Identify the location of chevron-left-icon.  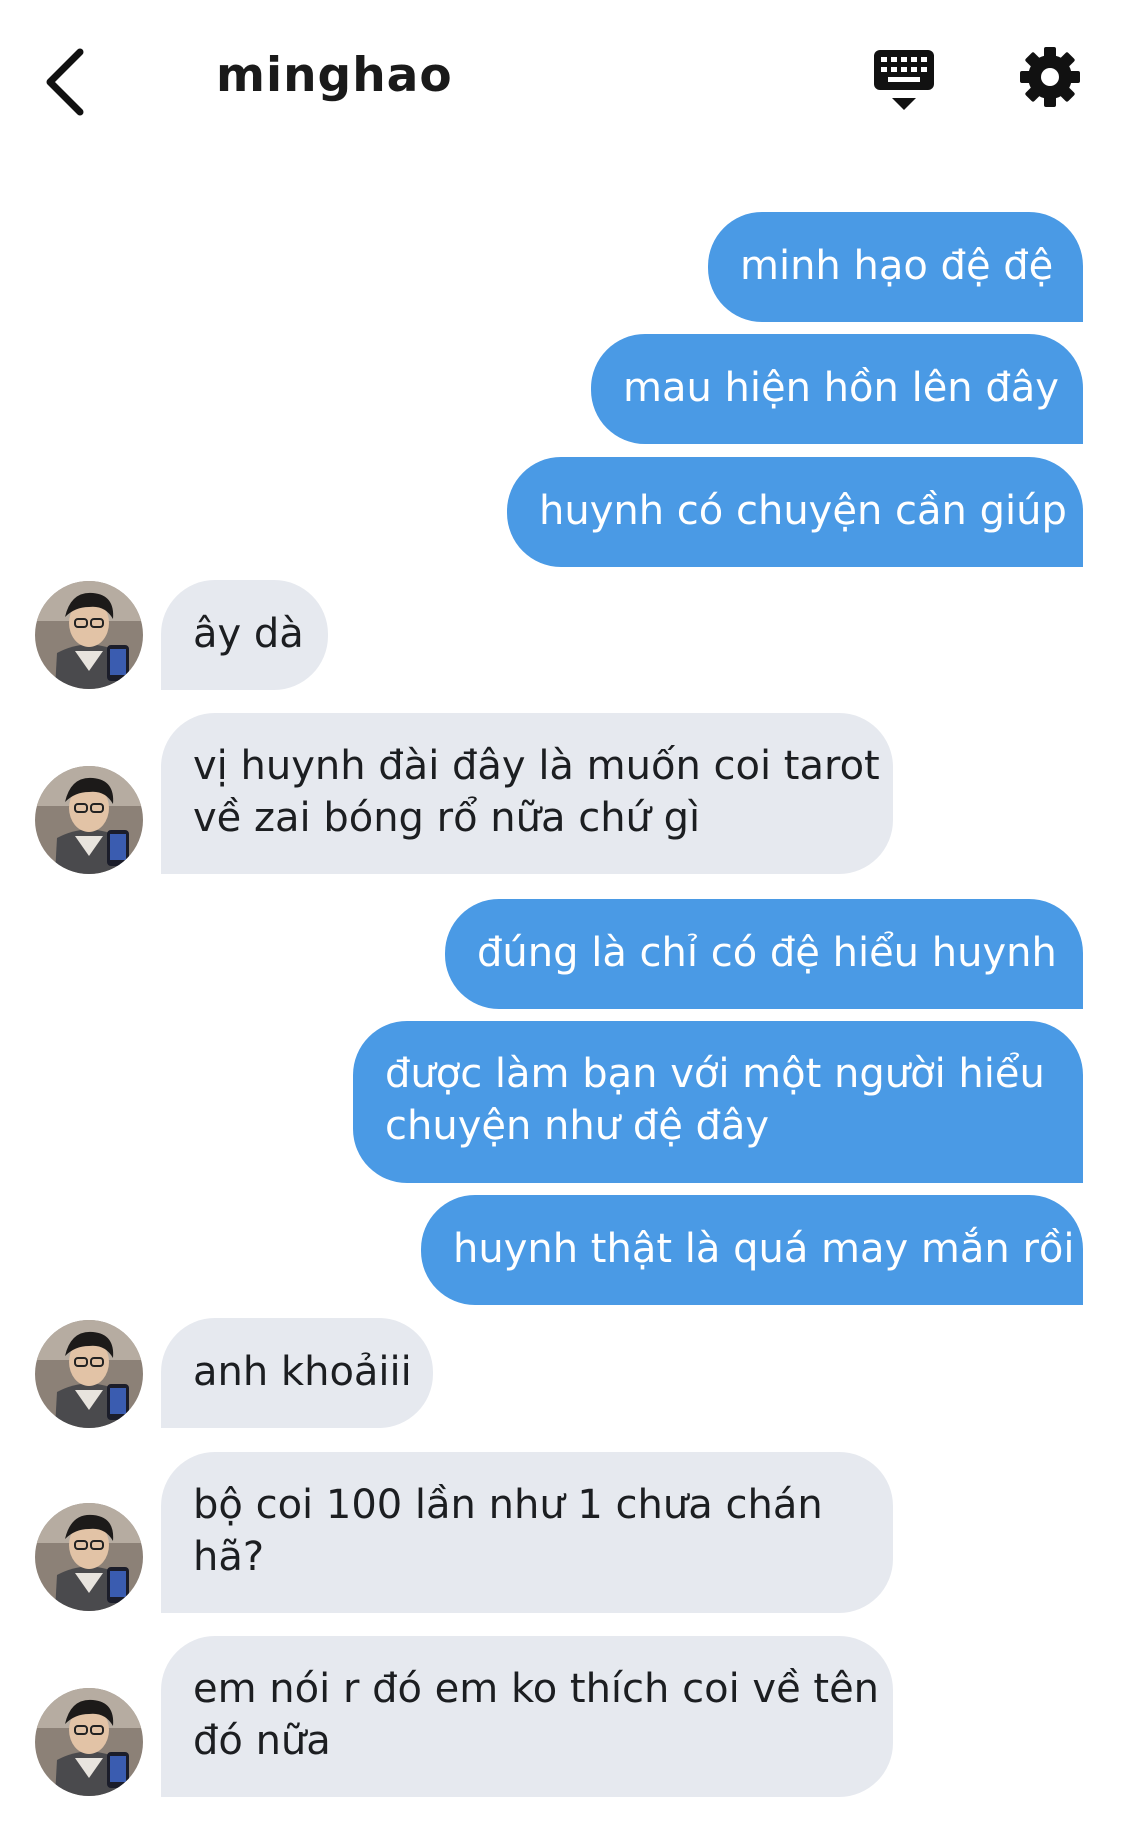
(65, 82).